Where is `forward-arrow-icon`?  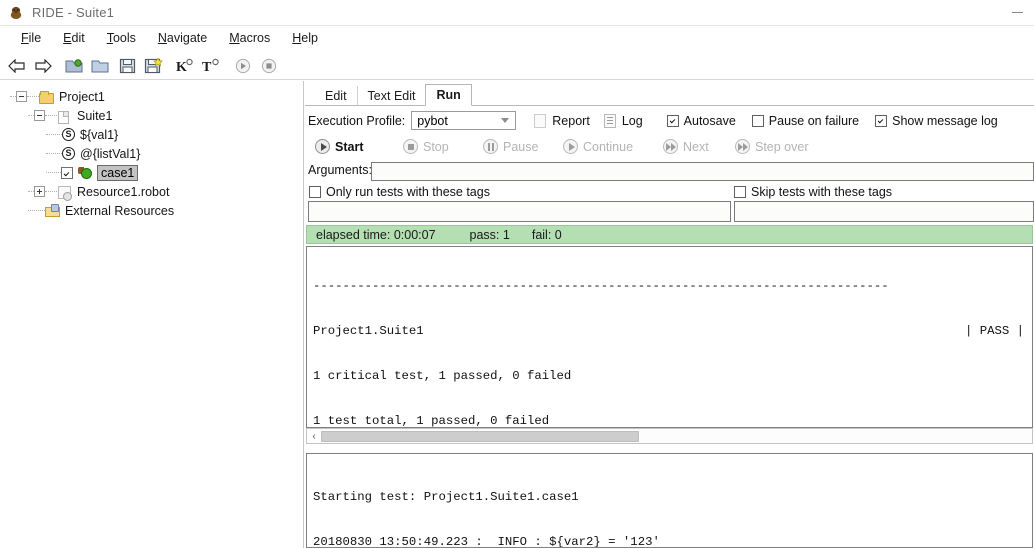
forward-arrow-icon is located at coordinates (43, 66).